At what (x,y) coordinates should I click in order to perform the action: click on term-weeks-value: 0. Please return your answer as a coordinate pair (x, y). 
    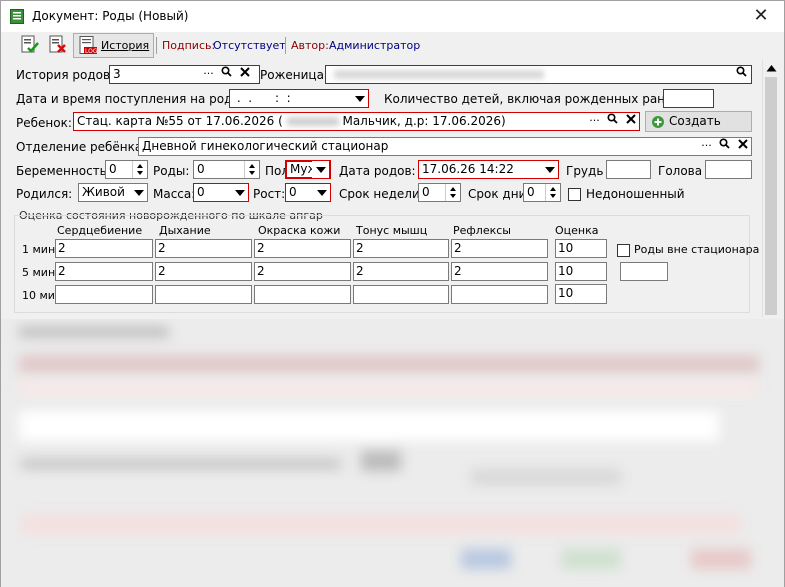
    Looking at the image, I should click on (426, 192).